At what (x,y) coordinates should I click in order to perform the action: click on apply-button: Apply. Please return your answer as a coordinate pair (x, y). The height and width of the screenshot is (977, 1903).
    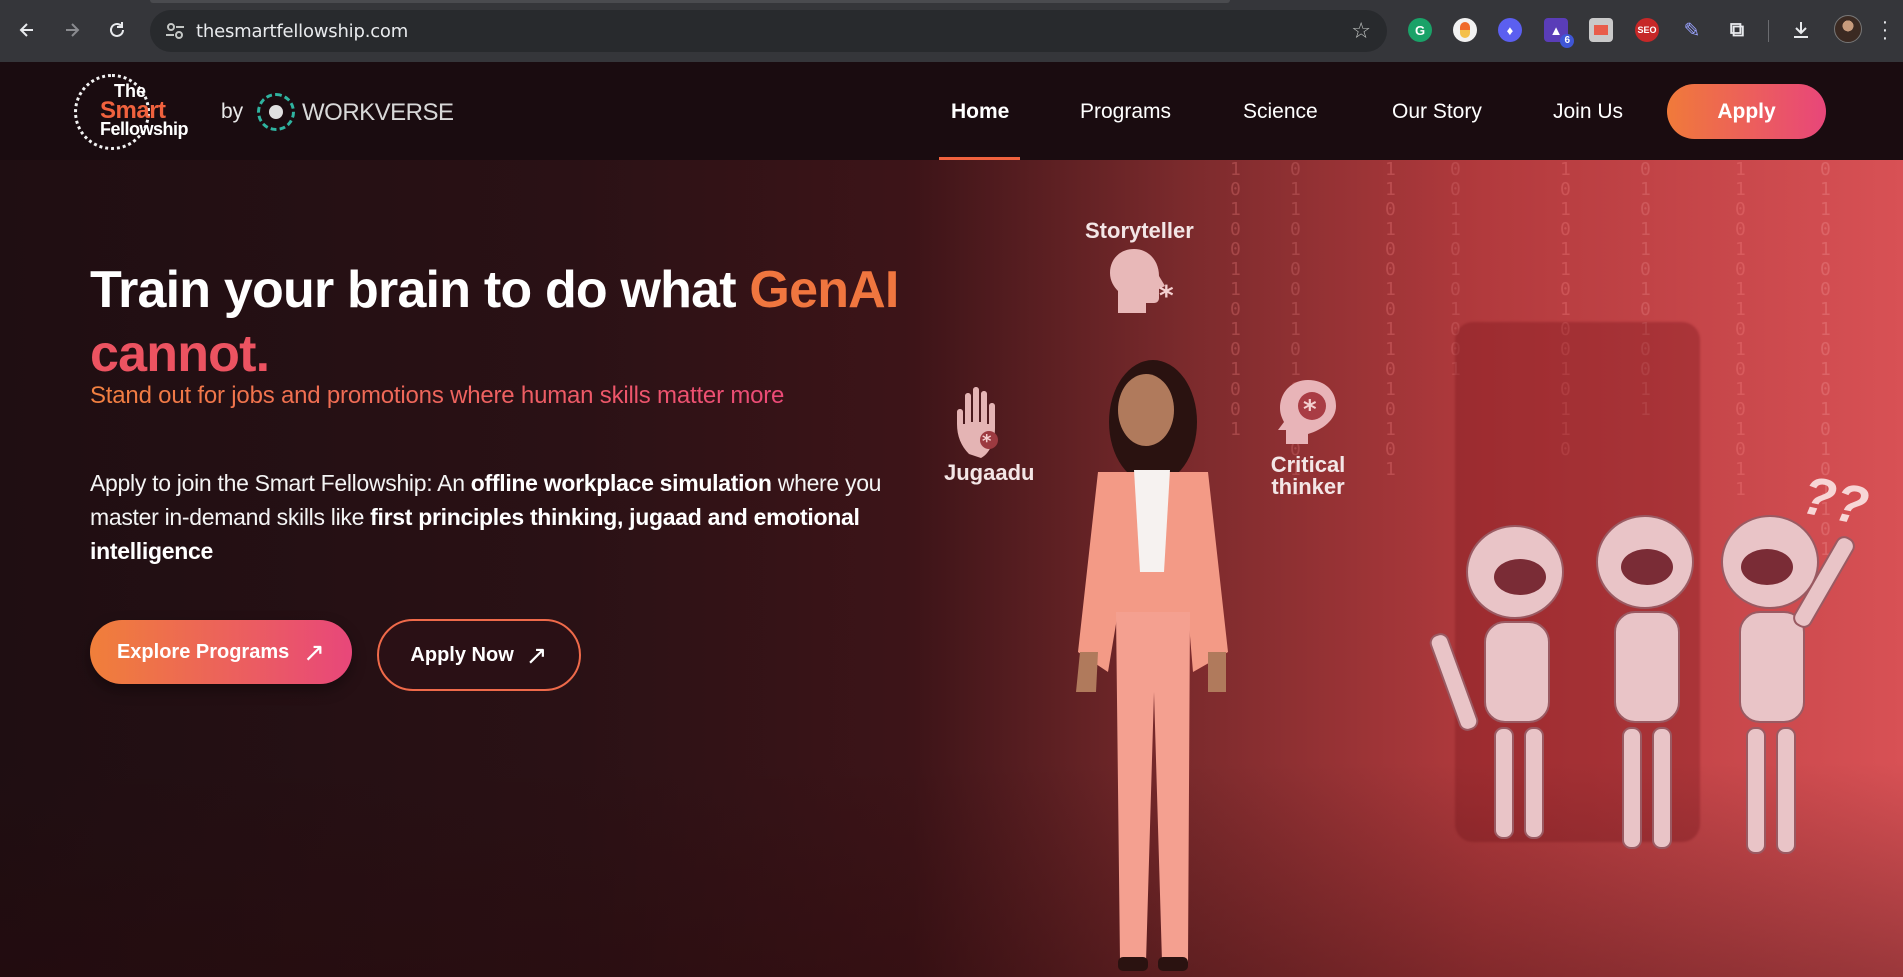
    Looking at the image, I should click on (1746, 111).